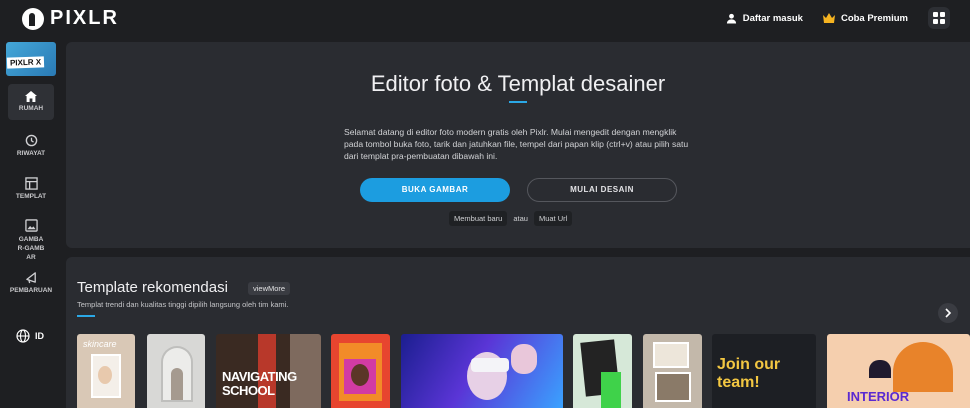 Image resolution: width=970 pixels, height=408 pixels. What do you see at coordinates (152, 287) in the screenshot?
I see `recommendations-title: Template rekomendasi` at bounding box center [152, 287].